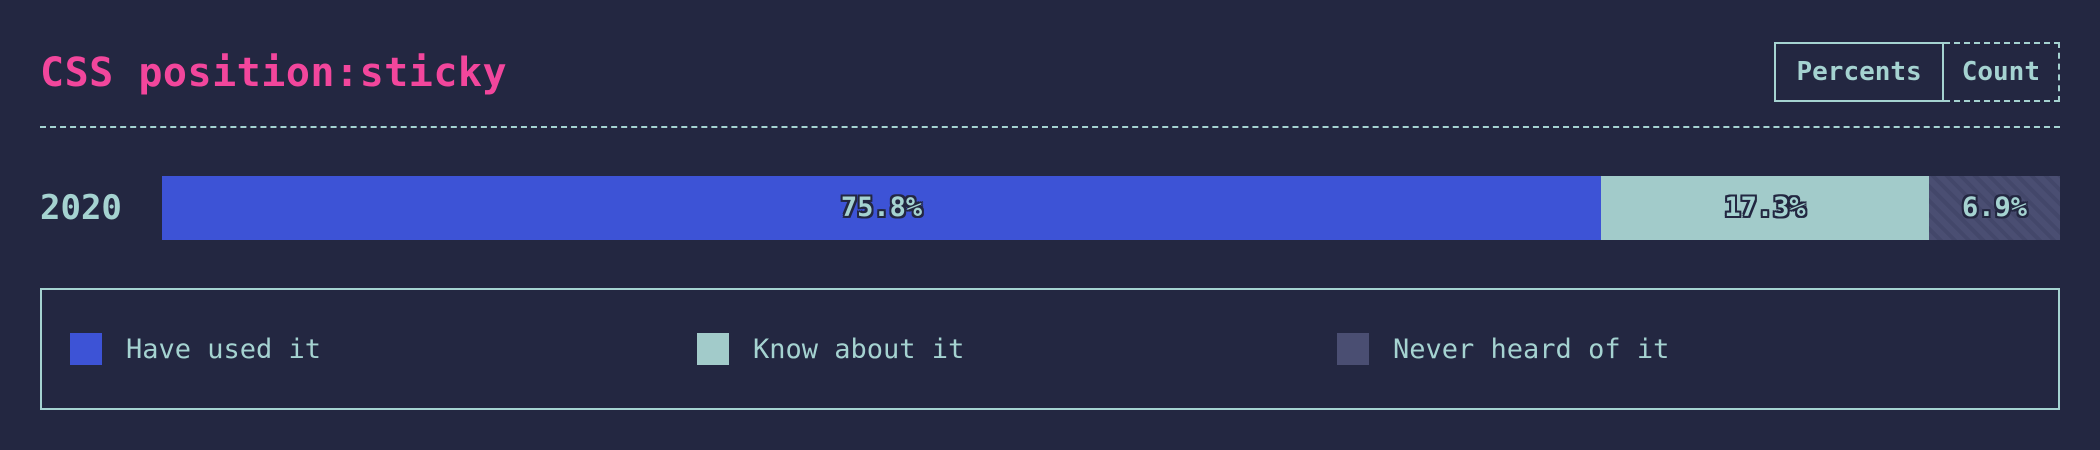 This screenshot has width=2100, height=450. Describe the element at coordinates (1531, 349) in the screenshot. I see `legend-label-3: Never heard of it` at that location.